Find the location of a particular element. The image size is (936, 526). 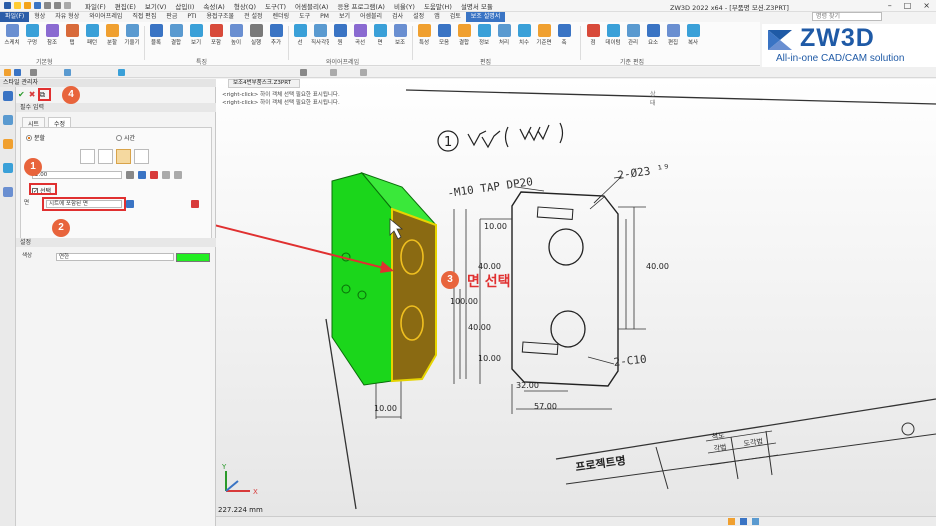

app-icon is located at coordinates (7, 5).